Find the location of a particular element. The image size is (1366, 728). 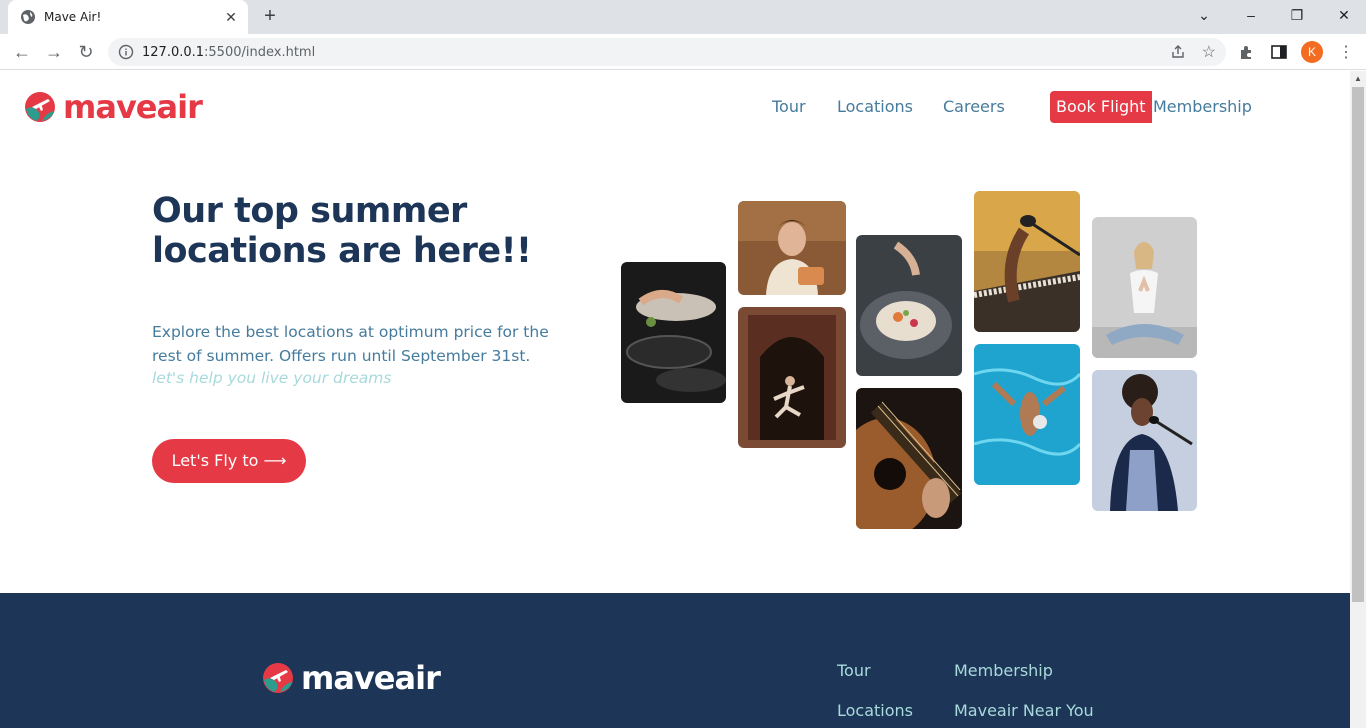

close-tab-icon: ✕ is located at coordinates (231, 17).